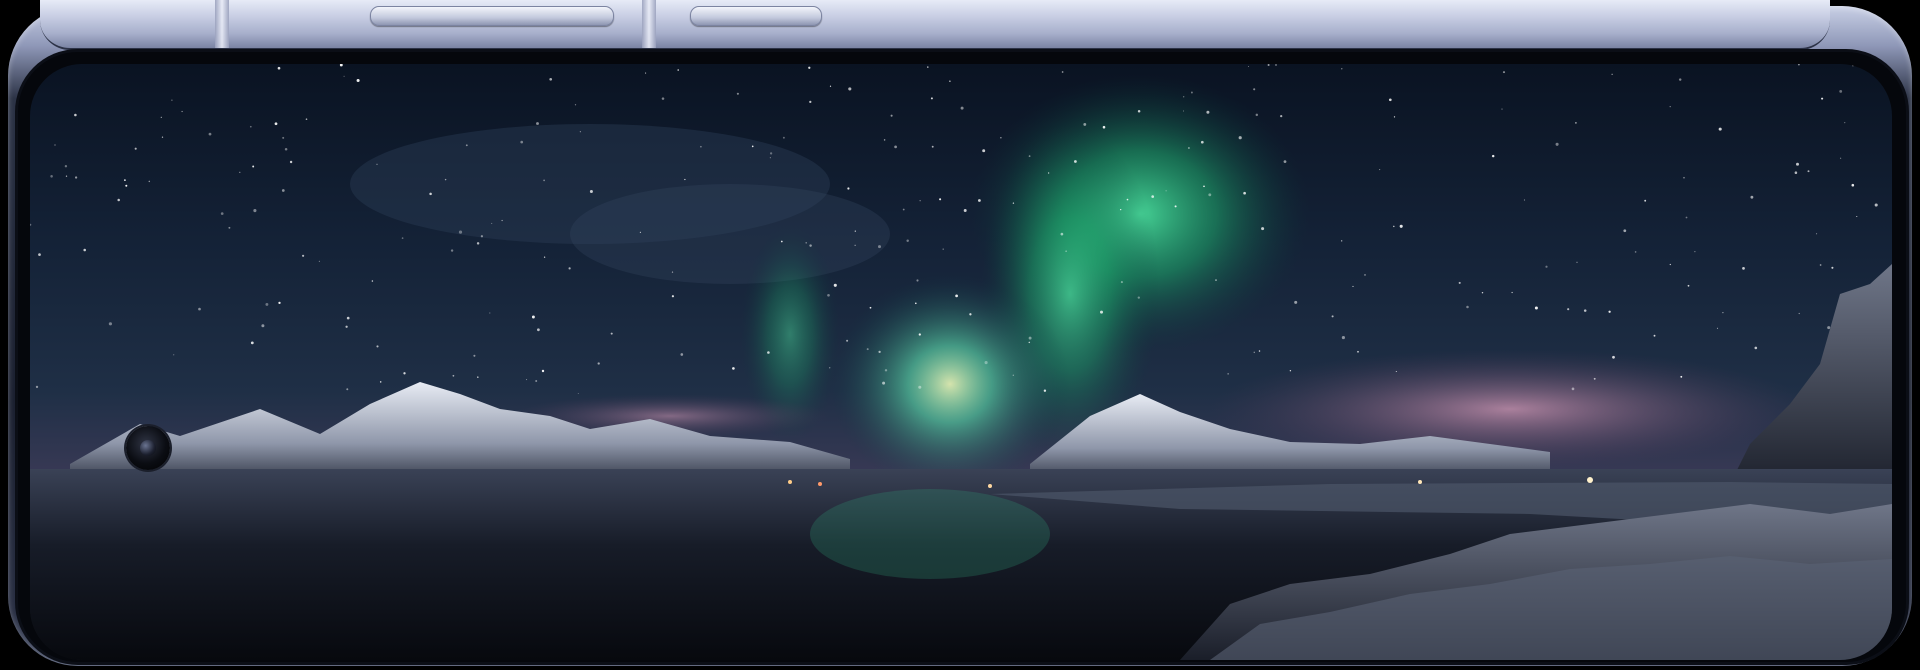  I want to click on front-camera, so click(148, 448).